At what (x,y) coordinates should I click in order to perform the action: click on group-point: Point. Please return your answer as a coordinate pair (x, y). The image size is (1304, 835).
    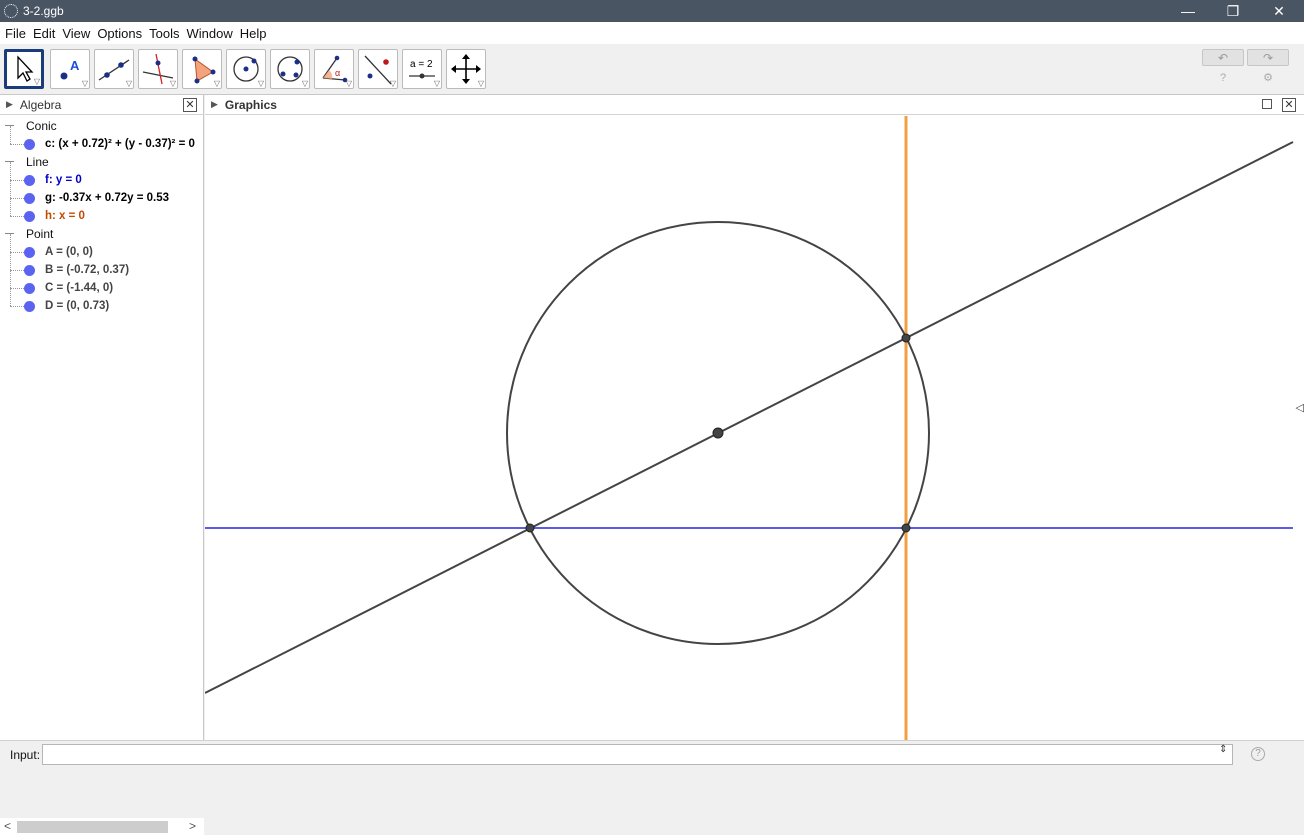
    Looking at the image, I should click on (102, 234).